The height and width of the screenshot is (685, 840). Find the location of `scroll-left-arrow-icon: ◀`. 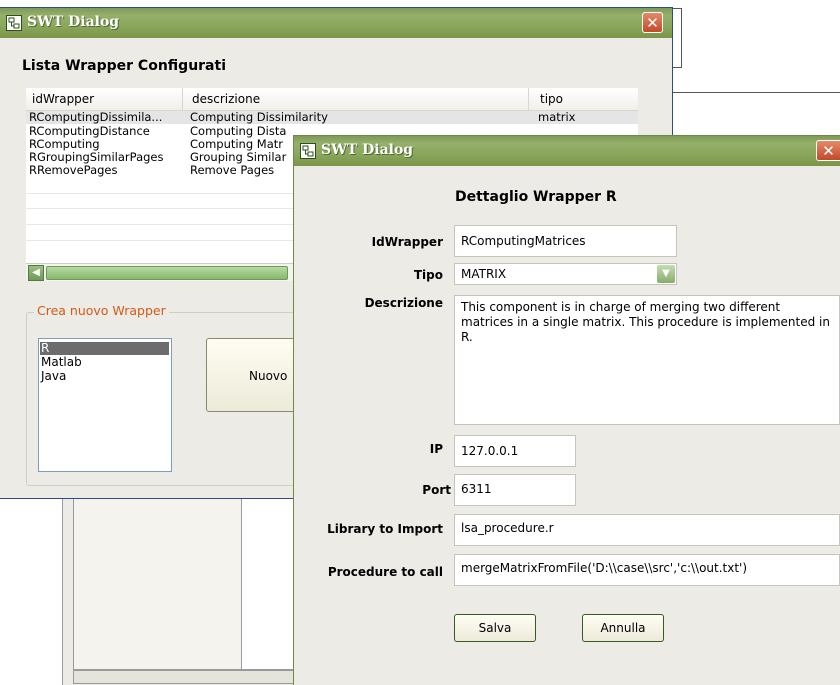

scroll-left-arrow-icon: ◀ is located at coordinates (36, 273).